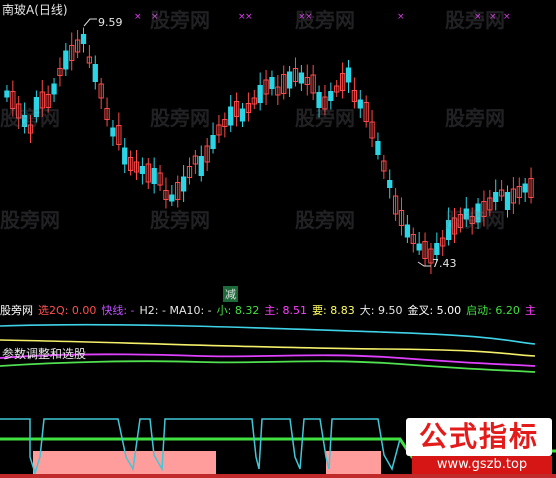  What do you see at coordinates (493, 310) in the screenshot?
I see `indicator-value: 启动: 6.20` at bounding box center [493, 310].